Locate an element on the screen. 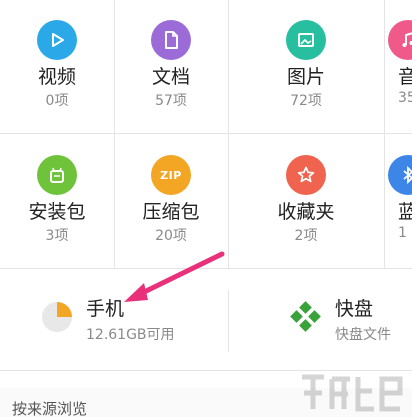 Image resolution: width=412 pixels, height=419 pixels. category-count: 0项 is located at coordinates (57, 100).